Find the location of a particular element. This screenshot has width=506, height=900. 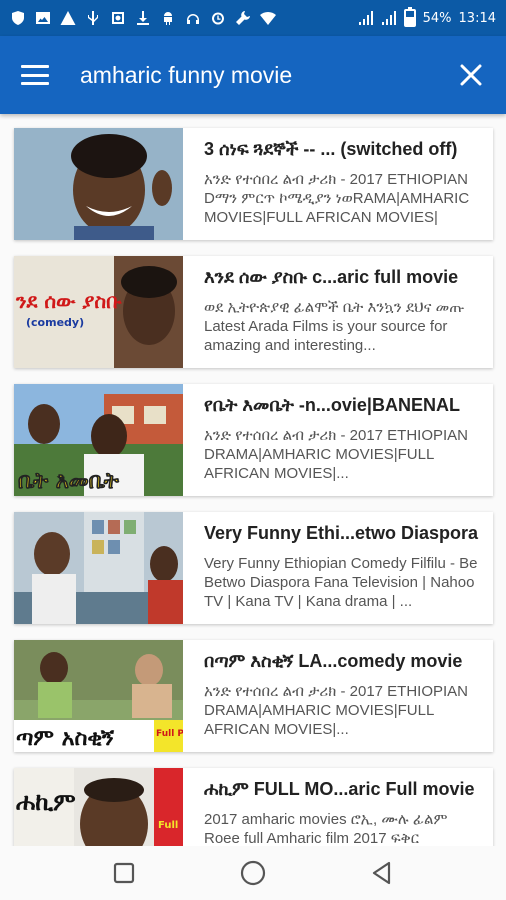

image-icon is located at coordinates (43, 18).